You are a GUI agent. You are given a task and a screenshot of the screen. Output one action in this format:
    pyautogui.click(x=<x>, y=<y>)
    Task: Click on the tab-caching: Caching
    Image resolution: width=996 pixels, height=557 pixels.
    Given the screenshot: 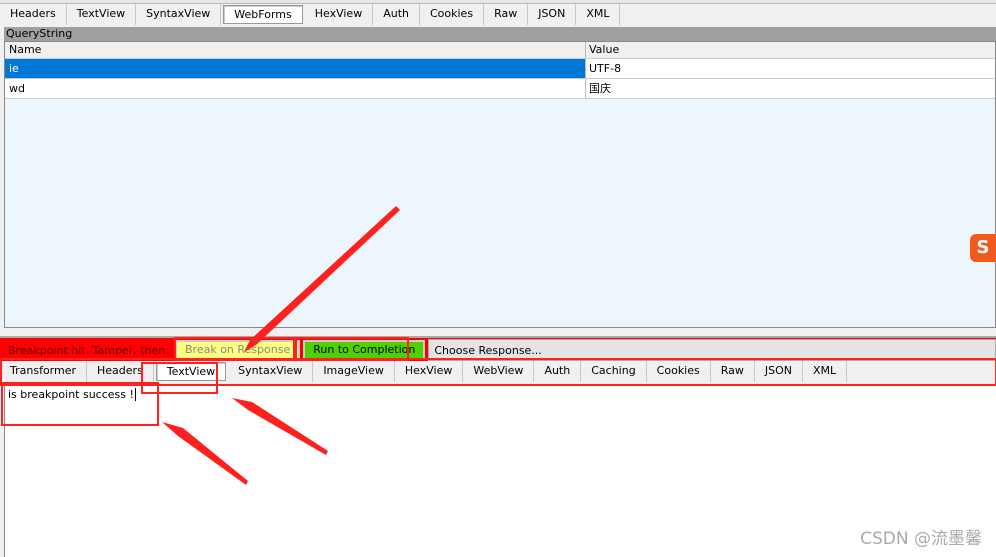 What is the action you would take?
    pyautogui.click(x=614, y=371)
    